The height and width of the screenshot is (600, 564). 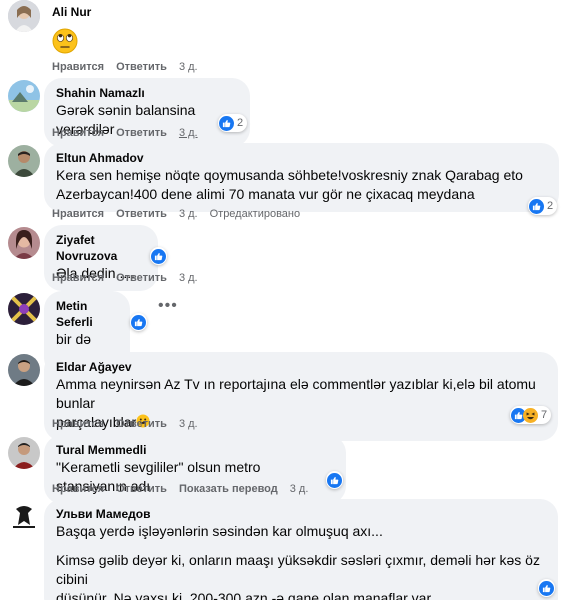 I want to click on comment-author: Tural Memmedli, so click(x=195, y=450).